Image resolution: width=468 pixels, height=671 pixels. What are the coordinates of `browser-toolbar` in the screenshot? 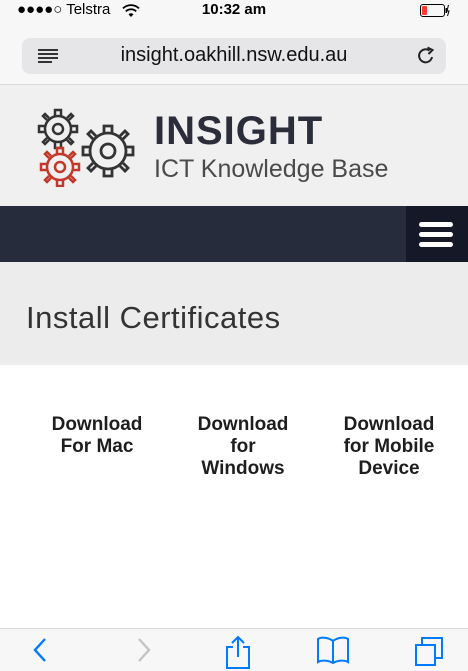 It's located at (234, 649).